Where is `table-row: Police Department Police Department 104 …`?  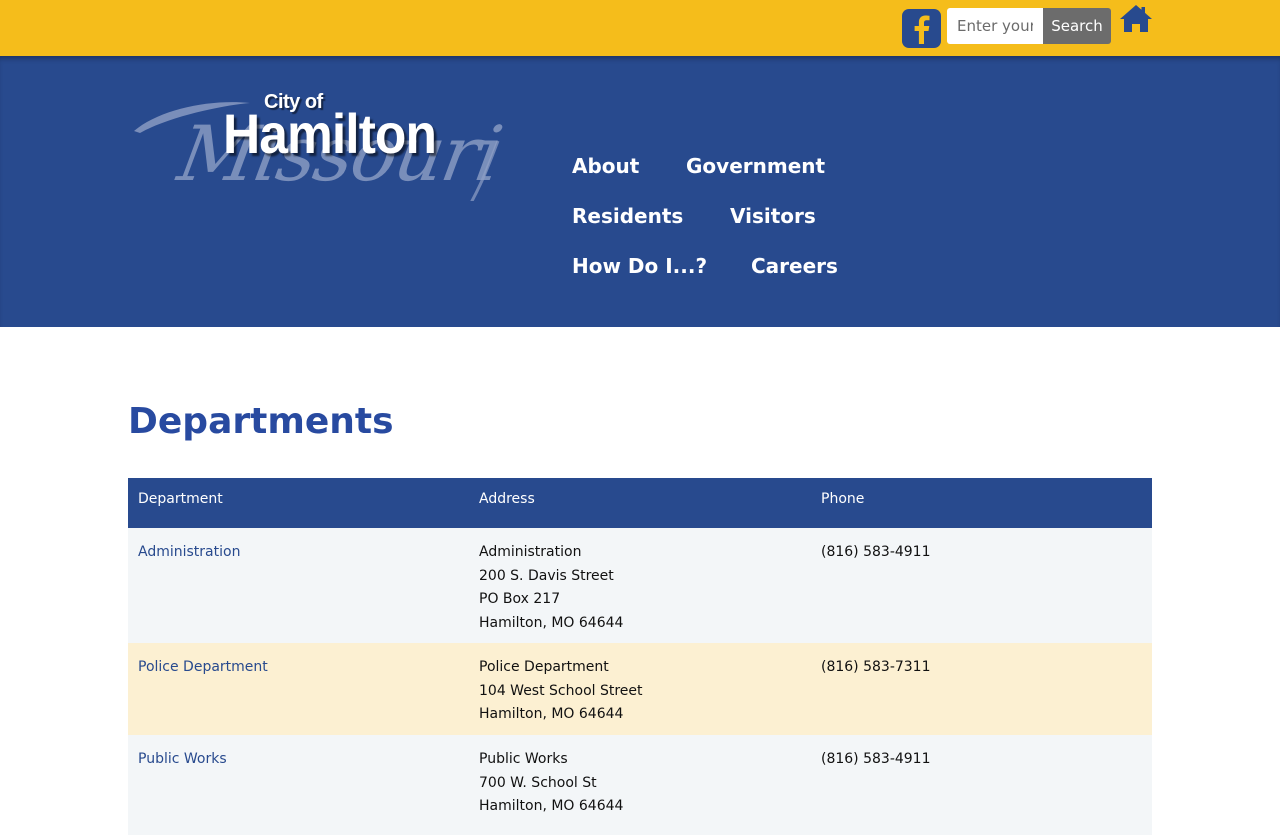 table-row: Police Department Police Department 104 … is located at coordinates (640, 689).